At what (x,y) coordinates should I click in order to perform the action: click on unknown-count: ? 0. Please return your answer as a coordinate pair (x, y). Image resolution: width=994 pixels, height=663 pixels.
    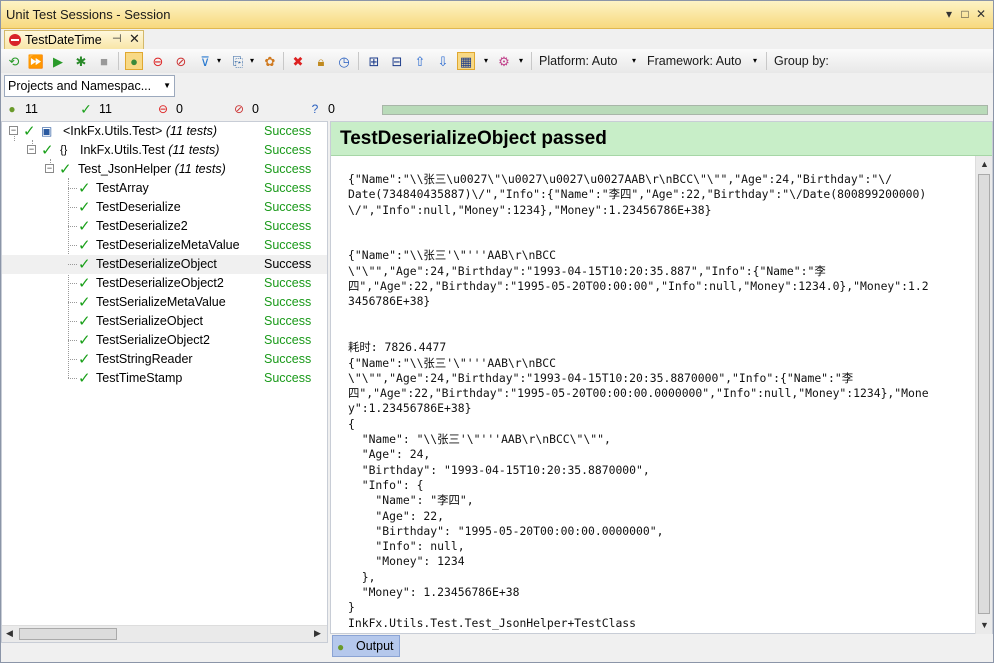
    Looking at the image, I should click on (321, 109).